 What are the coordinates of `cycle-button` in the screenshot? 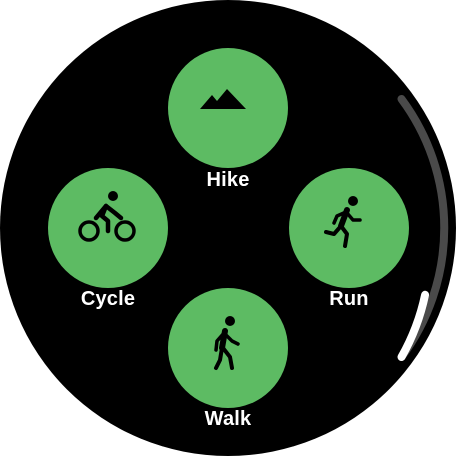 It's located at (108, 228).